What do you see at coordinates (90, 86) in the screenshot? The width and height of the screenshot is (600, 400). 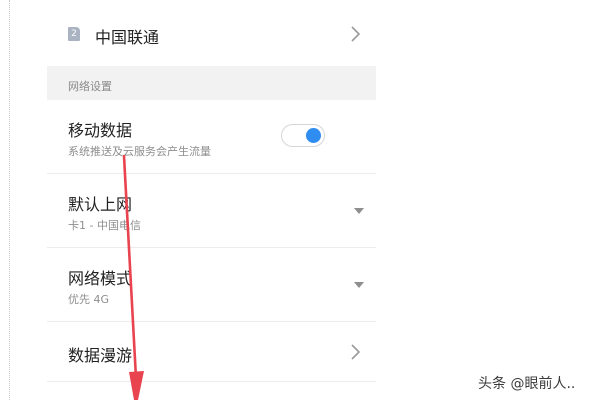 I see `section-title: 网络设置` at bounding box center [90, 86].